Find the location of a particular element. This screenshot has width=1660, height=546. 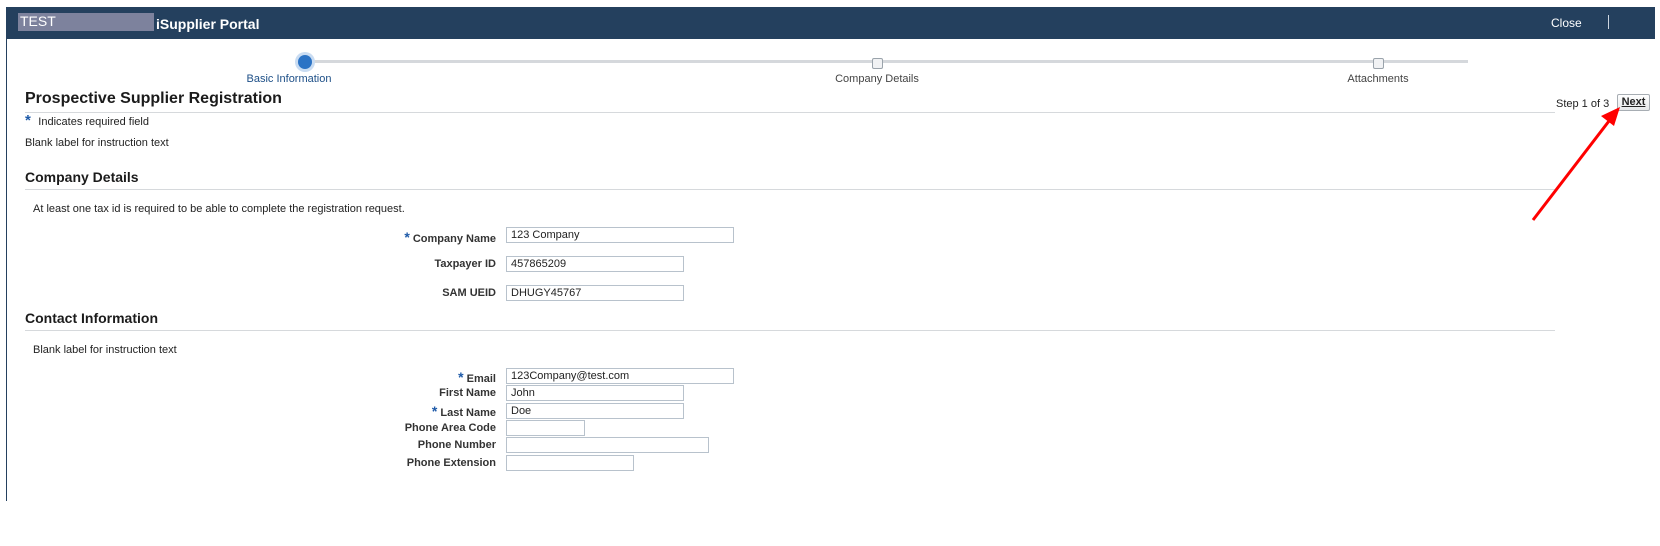

annotation-arrow-icon is located at coordinates (1575, 164).